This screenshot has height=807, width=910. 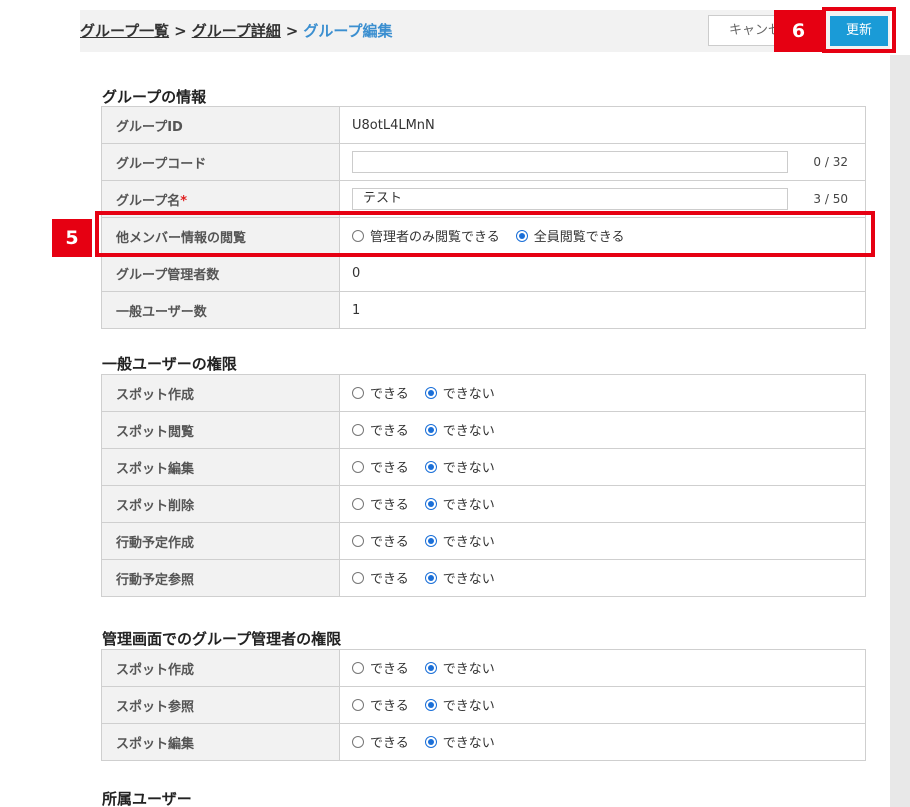 I want to click on table-row: グループ管理者数 0, so click(x=483, y=273).